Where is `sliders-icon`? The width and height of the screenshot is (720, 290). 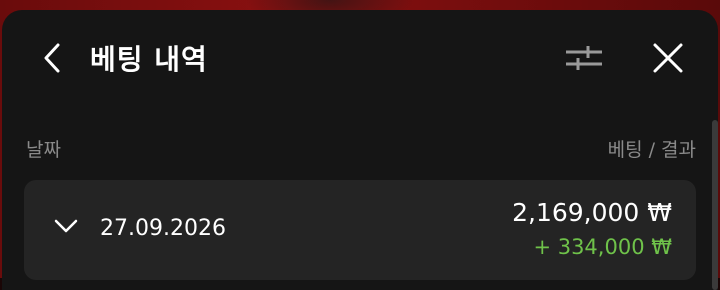 sliders-icon is located at coordinates (584, 60).